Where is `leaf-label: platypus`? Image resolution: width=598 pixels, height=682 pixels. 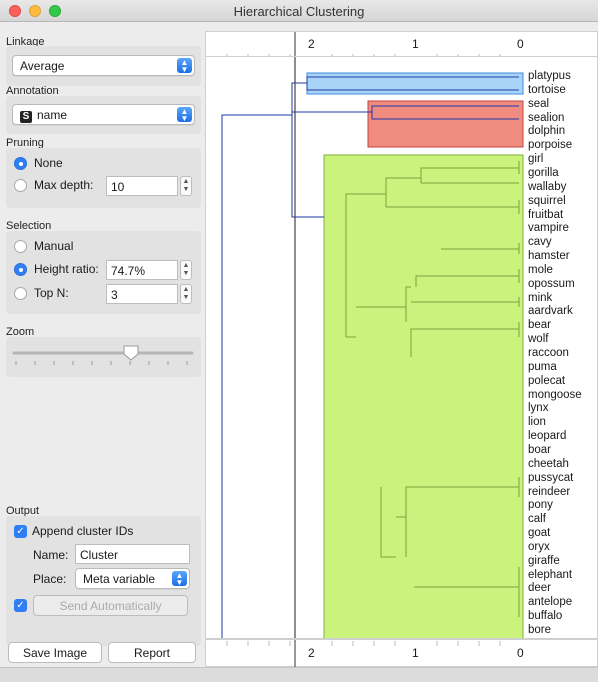 leaf-label: platypus is located at coordinates (549, 76).